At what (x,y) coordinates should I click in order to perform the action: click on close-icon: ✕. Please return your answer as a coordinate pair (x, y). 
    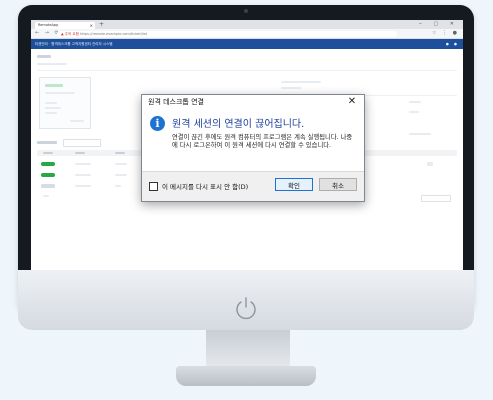
    Looking at the image, I should click on (352, 102).